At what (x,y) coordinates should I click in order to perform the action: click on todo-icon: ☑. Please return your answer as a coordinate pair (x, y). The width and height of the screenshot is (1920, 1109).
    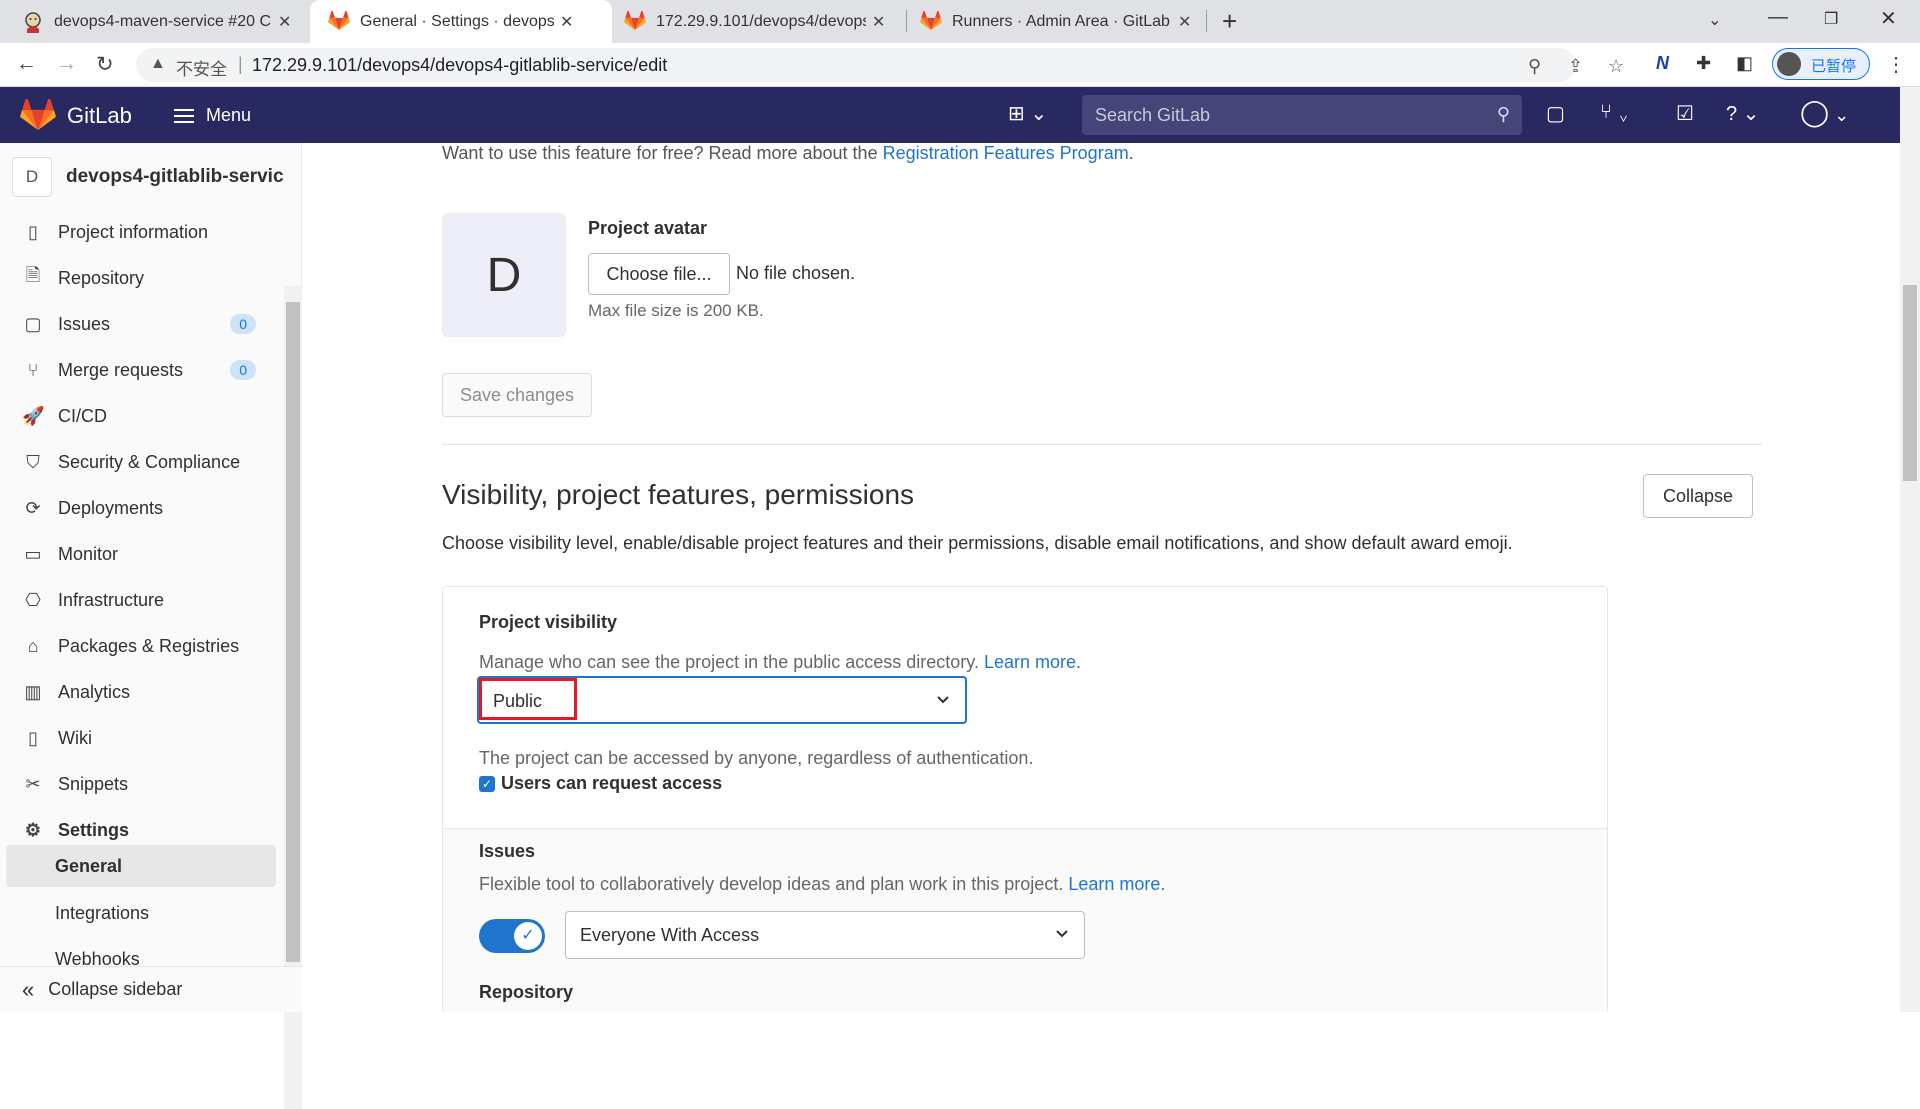
    Looking at the image, I should click on (1685, 113).